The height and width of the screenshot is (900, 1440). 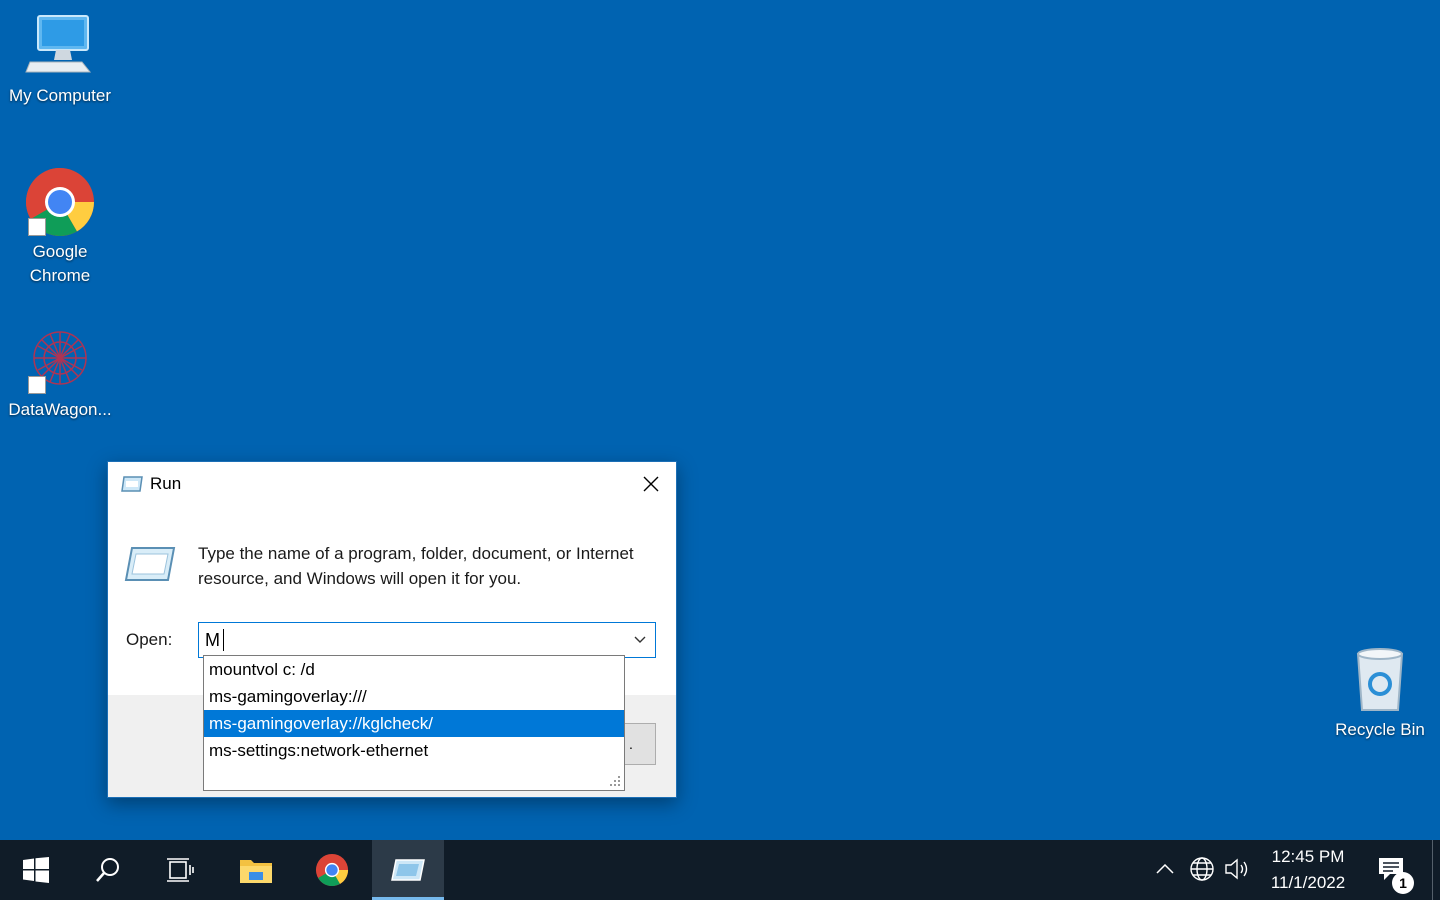 I want to click on clock: 12:45 PM 11/1/2022, so click(x=1308, y=870).